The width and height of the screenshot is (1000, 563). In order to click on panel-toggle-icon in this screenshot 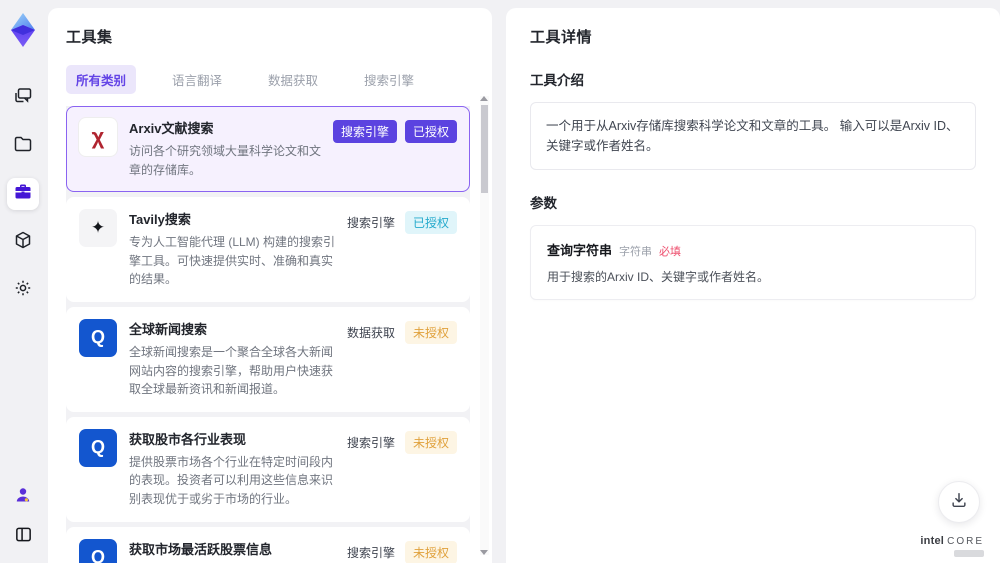, I will do `click(23, 537)`.